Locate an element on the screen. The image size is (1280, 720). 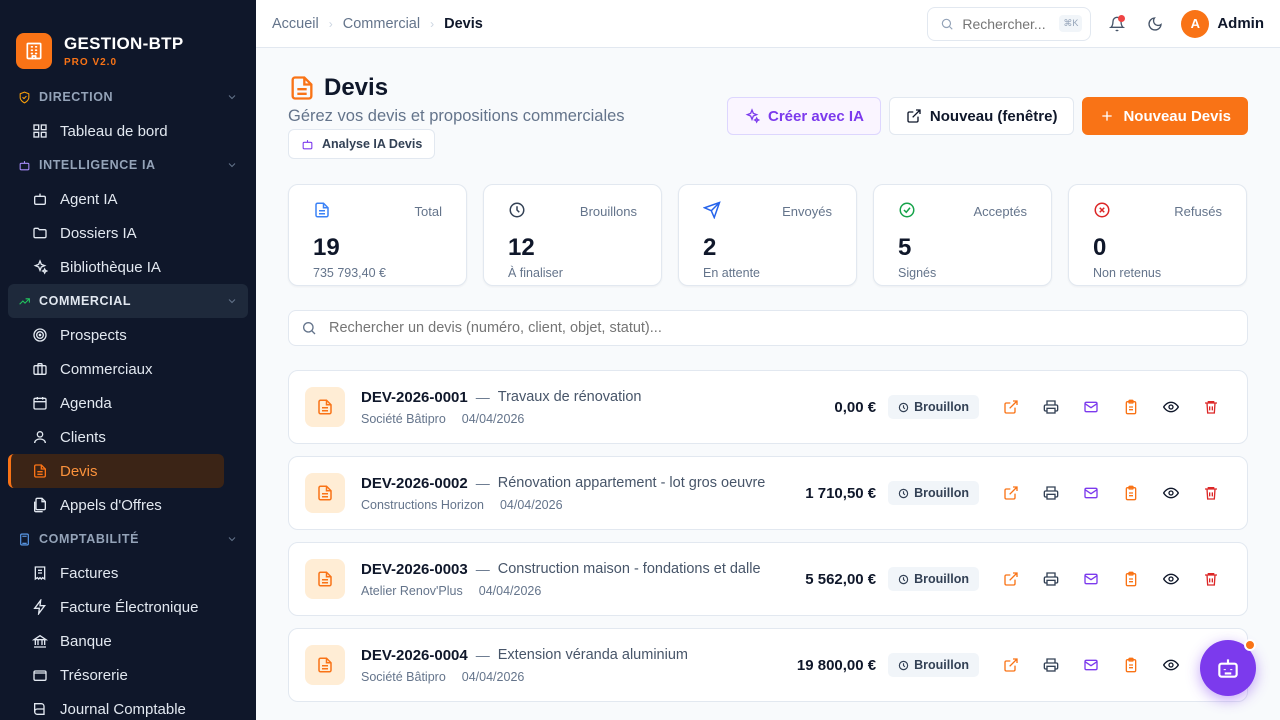
sidebar-item-devis: Devis is located at coordinates (116, 471).